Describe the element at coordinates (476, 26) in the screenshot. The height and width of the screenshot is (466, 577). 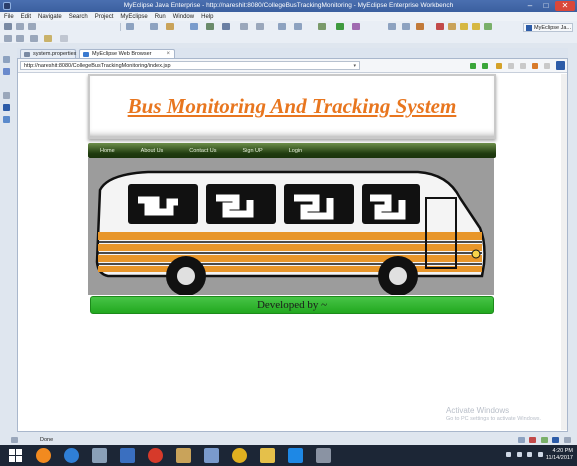
I see `pin-icon` at that location.